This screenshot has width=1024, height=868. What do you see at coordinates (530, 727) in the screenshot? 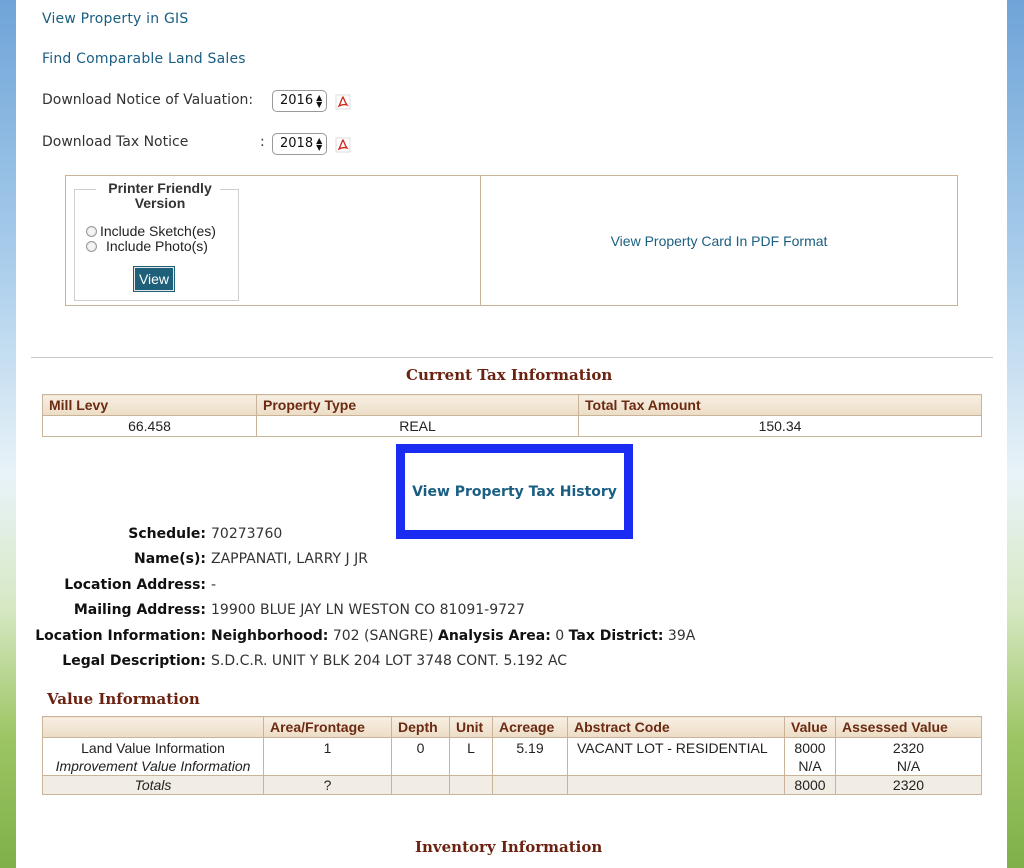
I see `acreage-header: Acreage` at bounding box center [530, 727].